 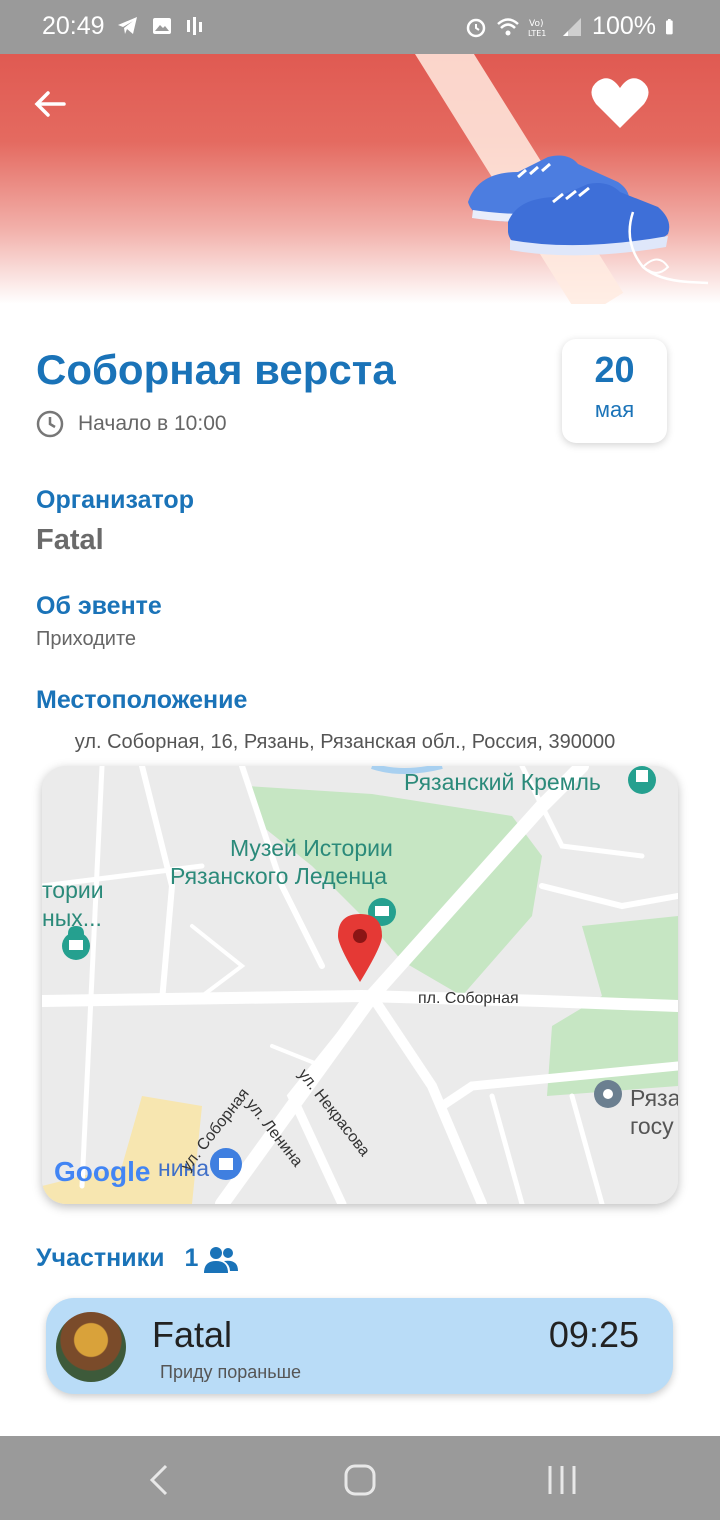 I want to click on gallery-icon, so click(x=162, y=26).